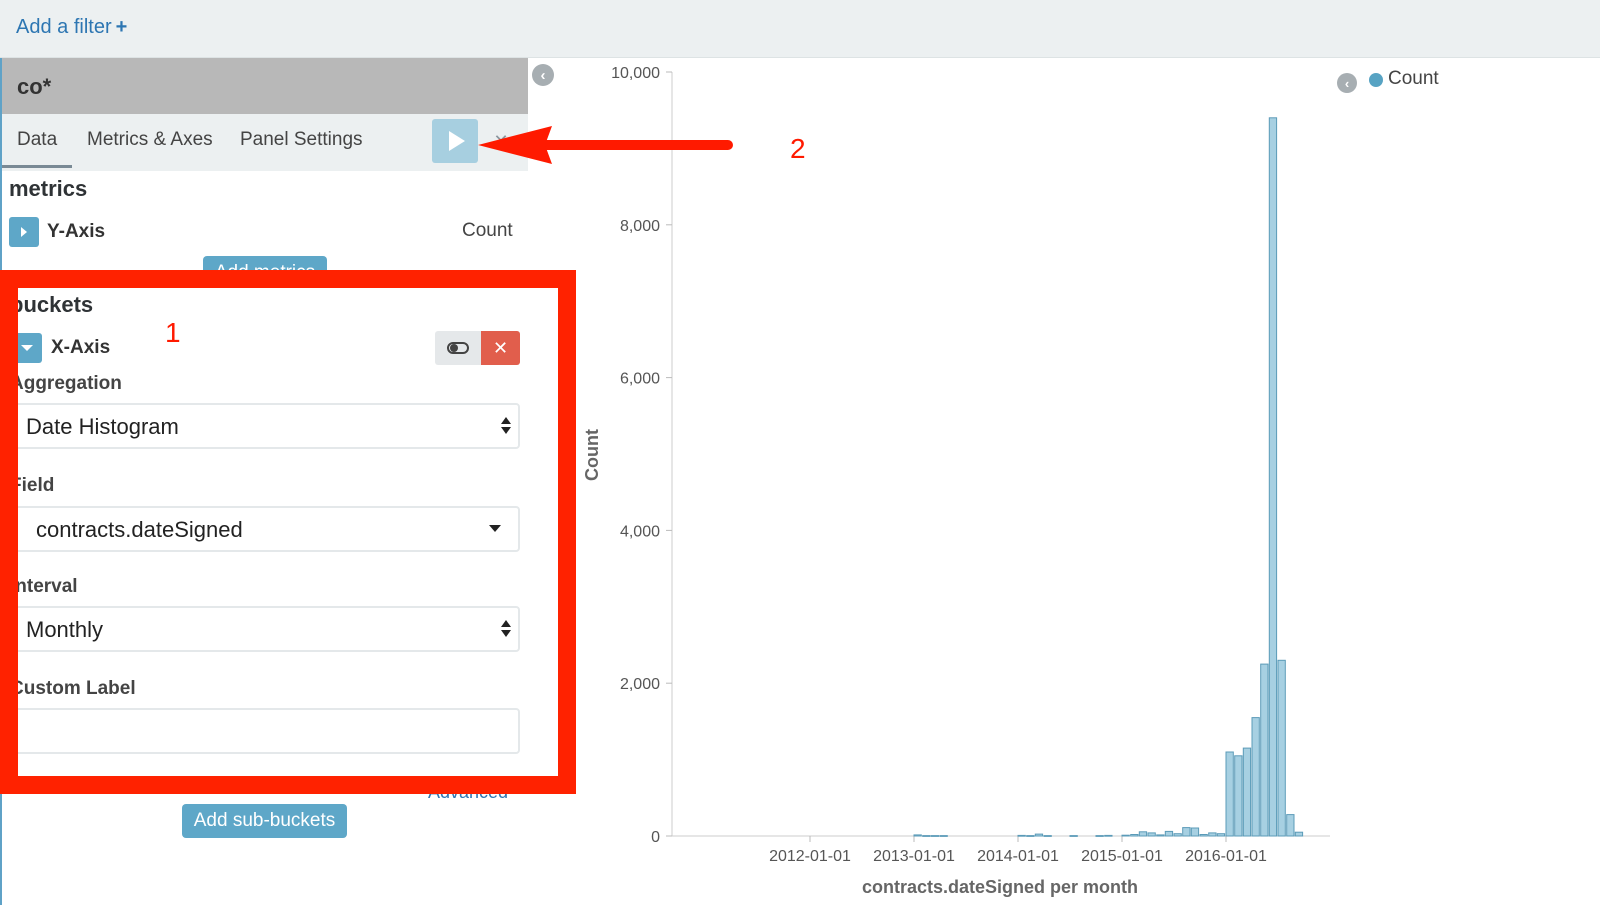 This screenshot has height=905, width=1600. I want to click on annotation-arrow, so click(605, 145).